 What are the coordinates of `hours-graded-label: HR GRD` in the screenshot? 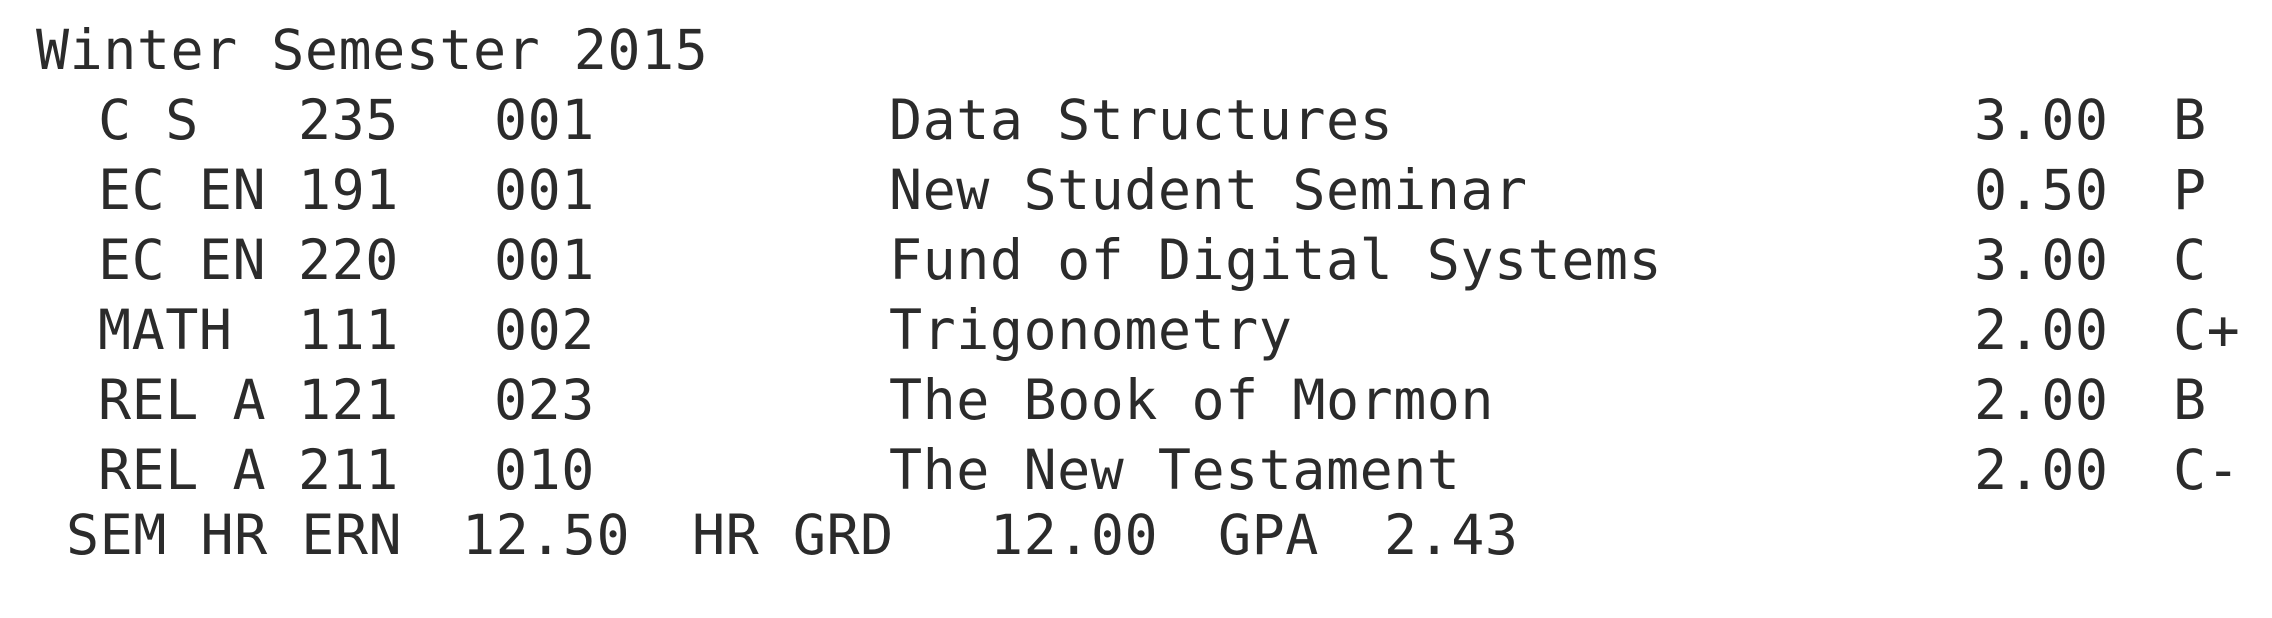 It's located at (793, 535).